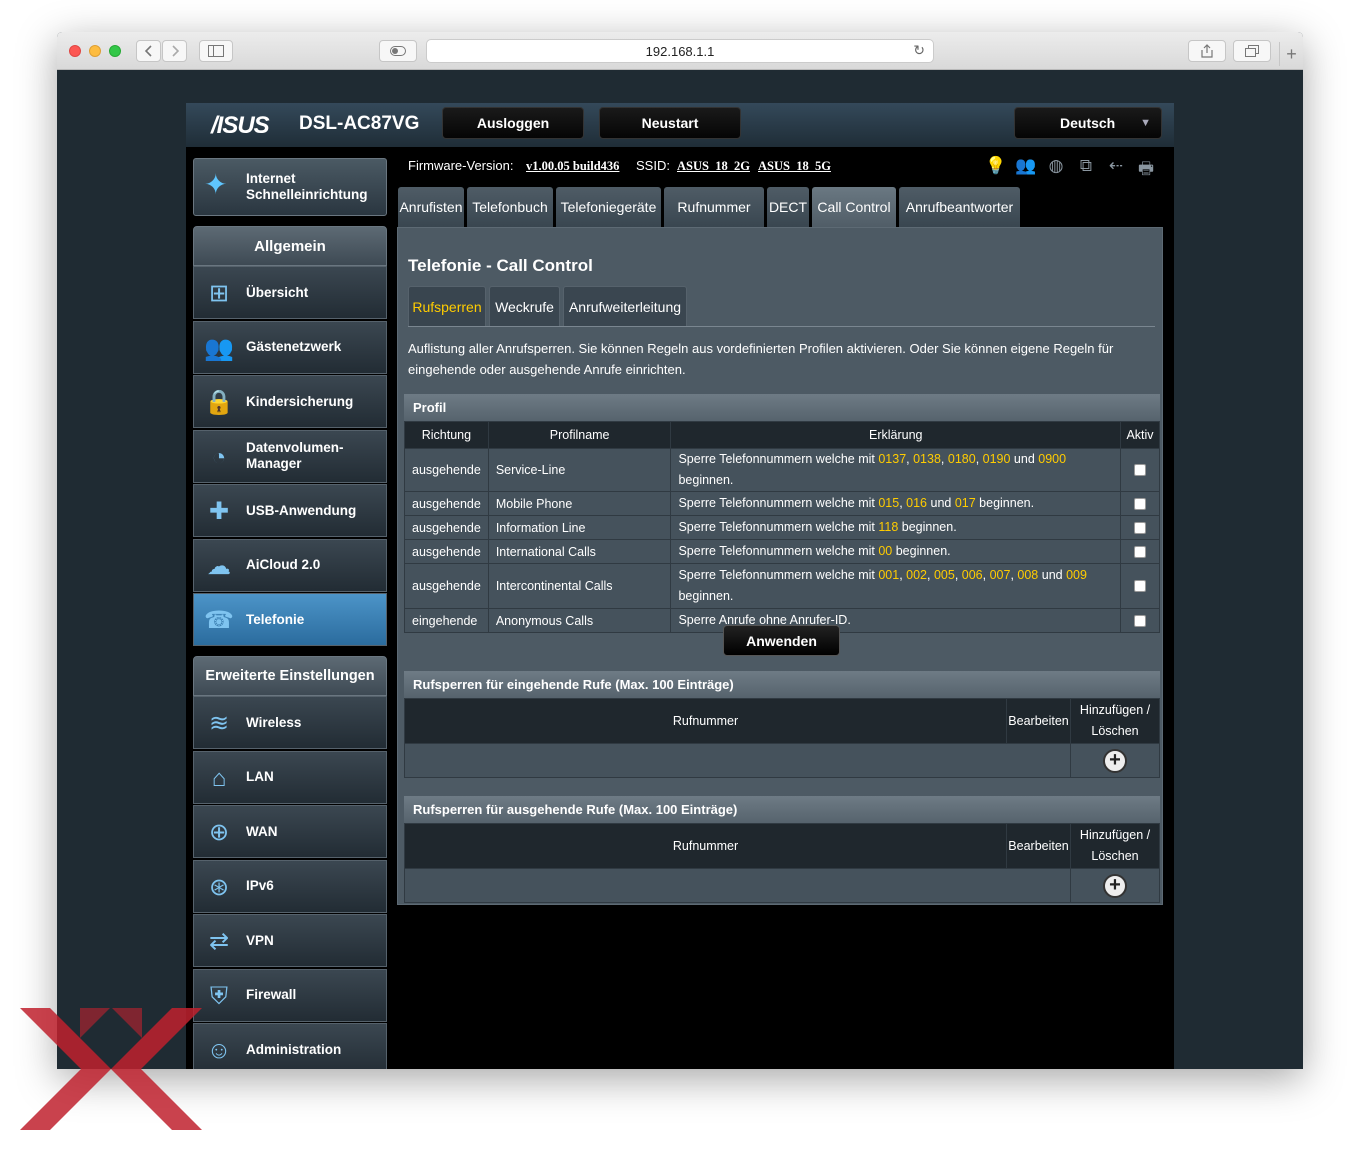  Describe the element at coordinates (927, 527) in the screenshot. I see `explanation-text: beginnen.` at that location.